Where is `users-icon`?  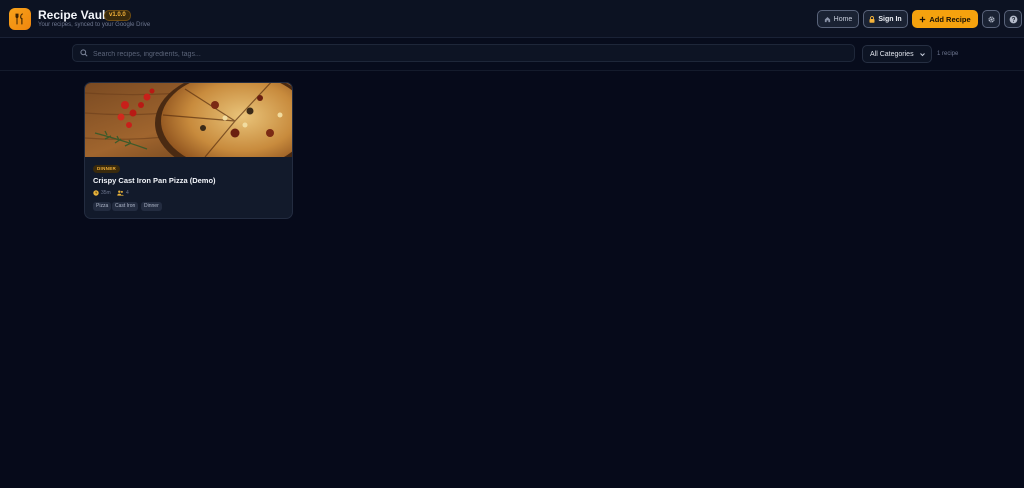
users-icon is located at coordinates (120, 193).